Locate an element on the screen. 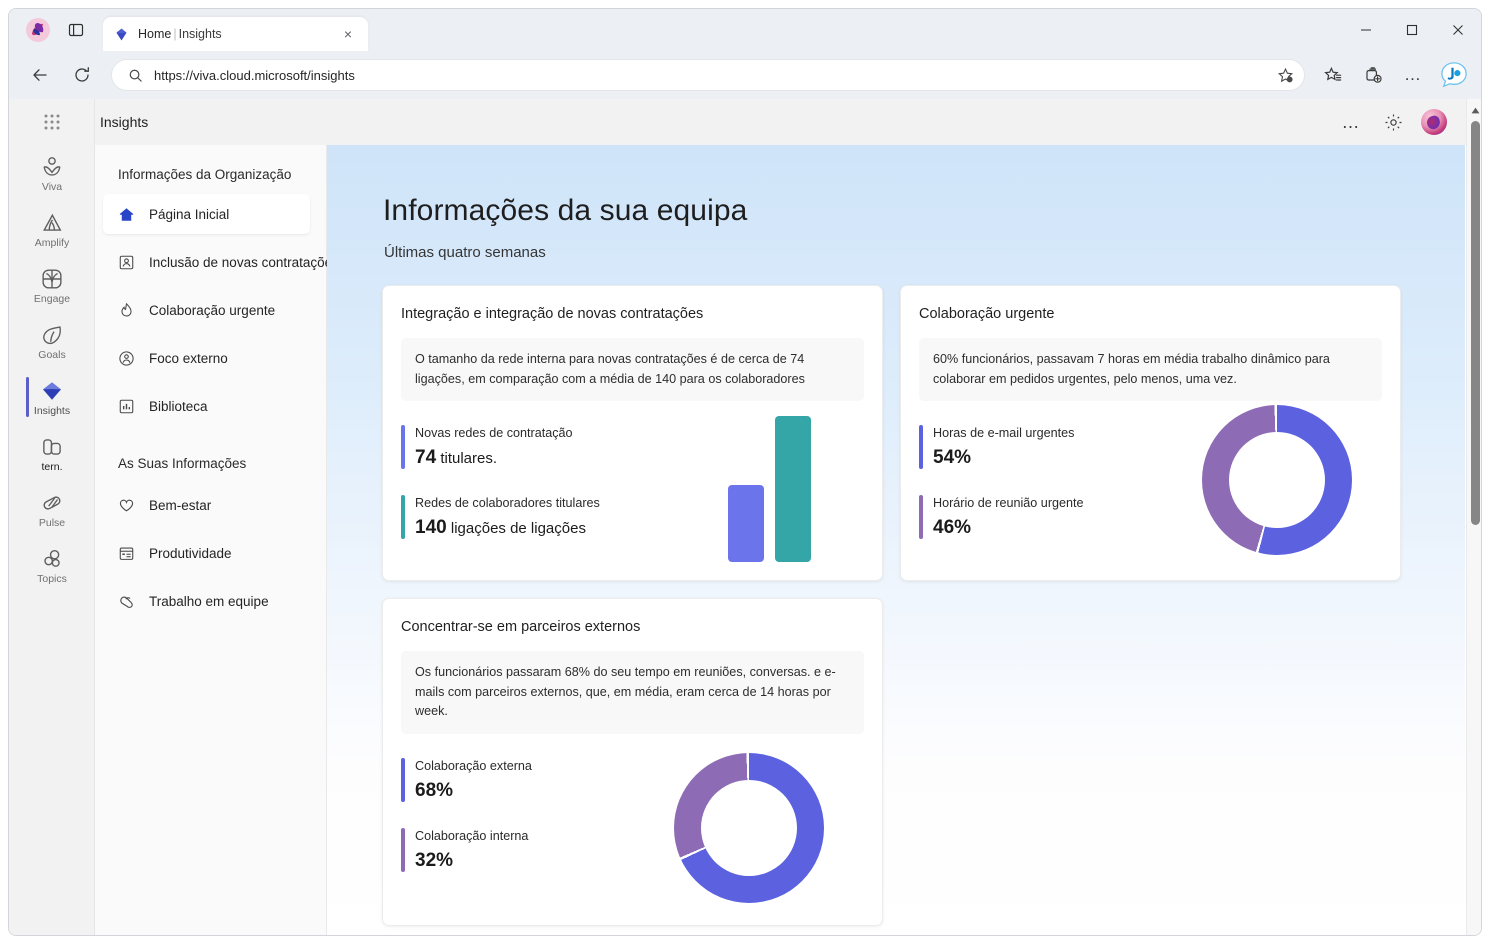 Image resolution: width=1490 pixels, height=944 pixels. url-bar: https://viva.cloud.microsoft/insights is located at coordinates (708, 75).